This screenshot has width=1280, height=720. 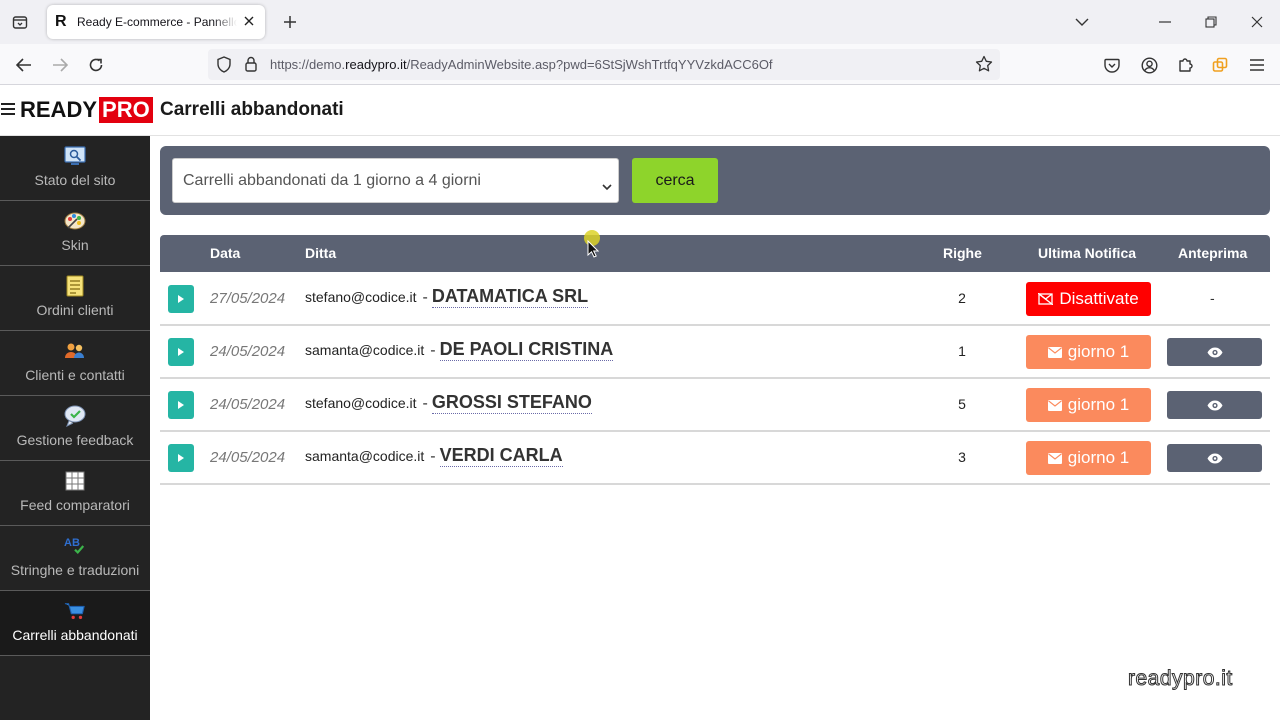 What do you see at coordinates (252, 109) in the screenshot?
I see `page-title: Carrelli abbandonati` at bounding box center [252, 109].